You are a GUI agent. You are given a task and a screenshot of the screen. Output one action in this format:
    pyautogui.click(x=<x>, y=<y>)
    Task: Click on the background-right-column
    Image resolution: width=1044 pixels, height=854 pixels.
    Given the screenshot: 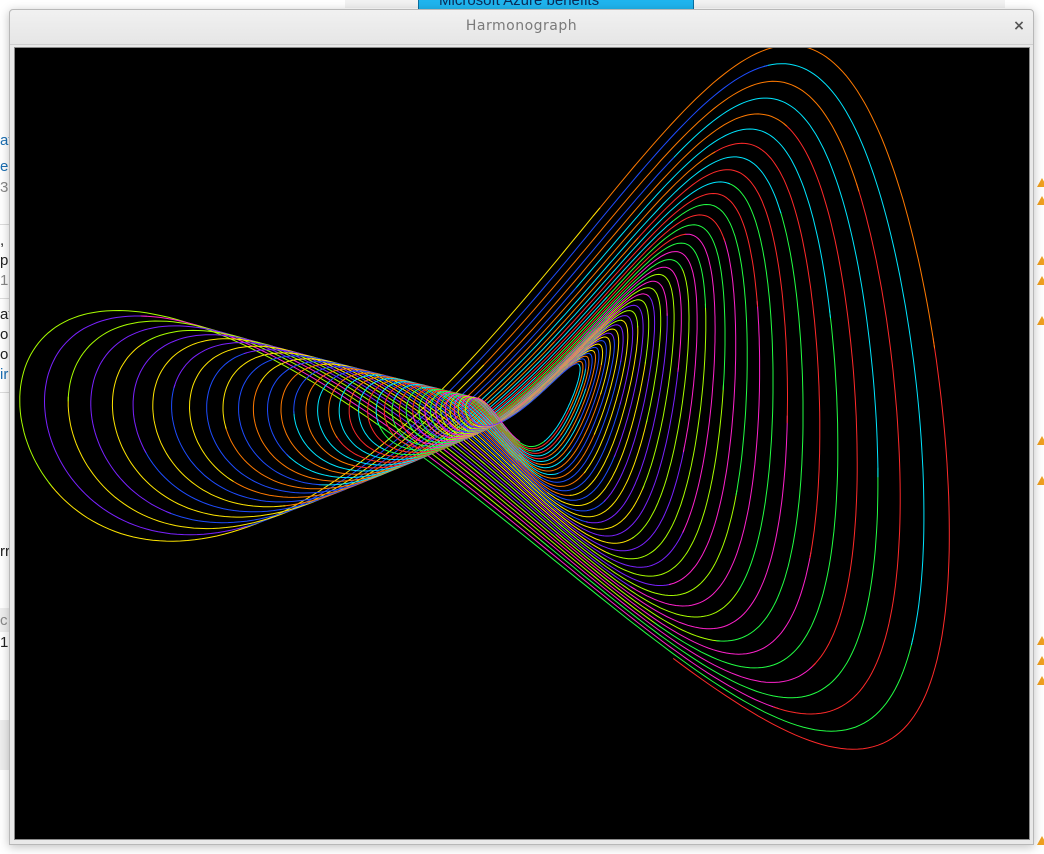 What is the action you would take?
    pyautogui.click(x=1039, y=427)
    